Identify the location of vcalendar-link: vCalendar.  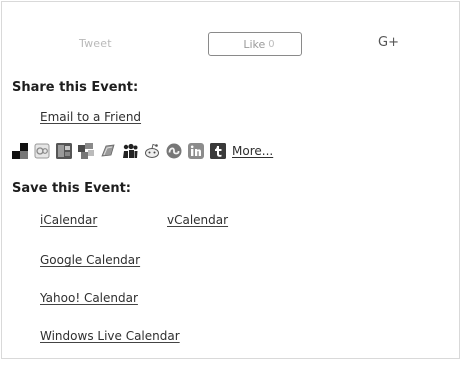
(197, 220).